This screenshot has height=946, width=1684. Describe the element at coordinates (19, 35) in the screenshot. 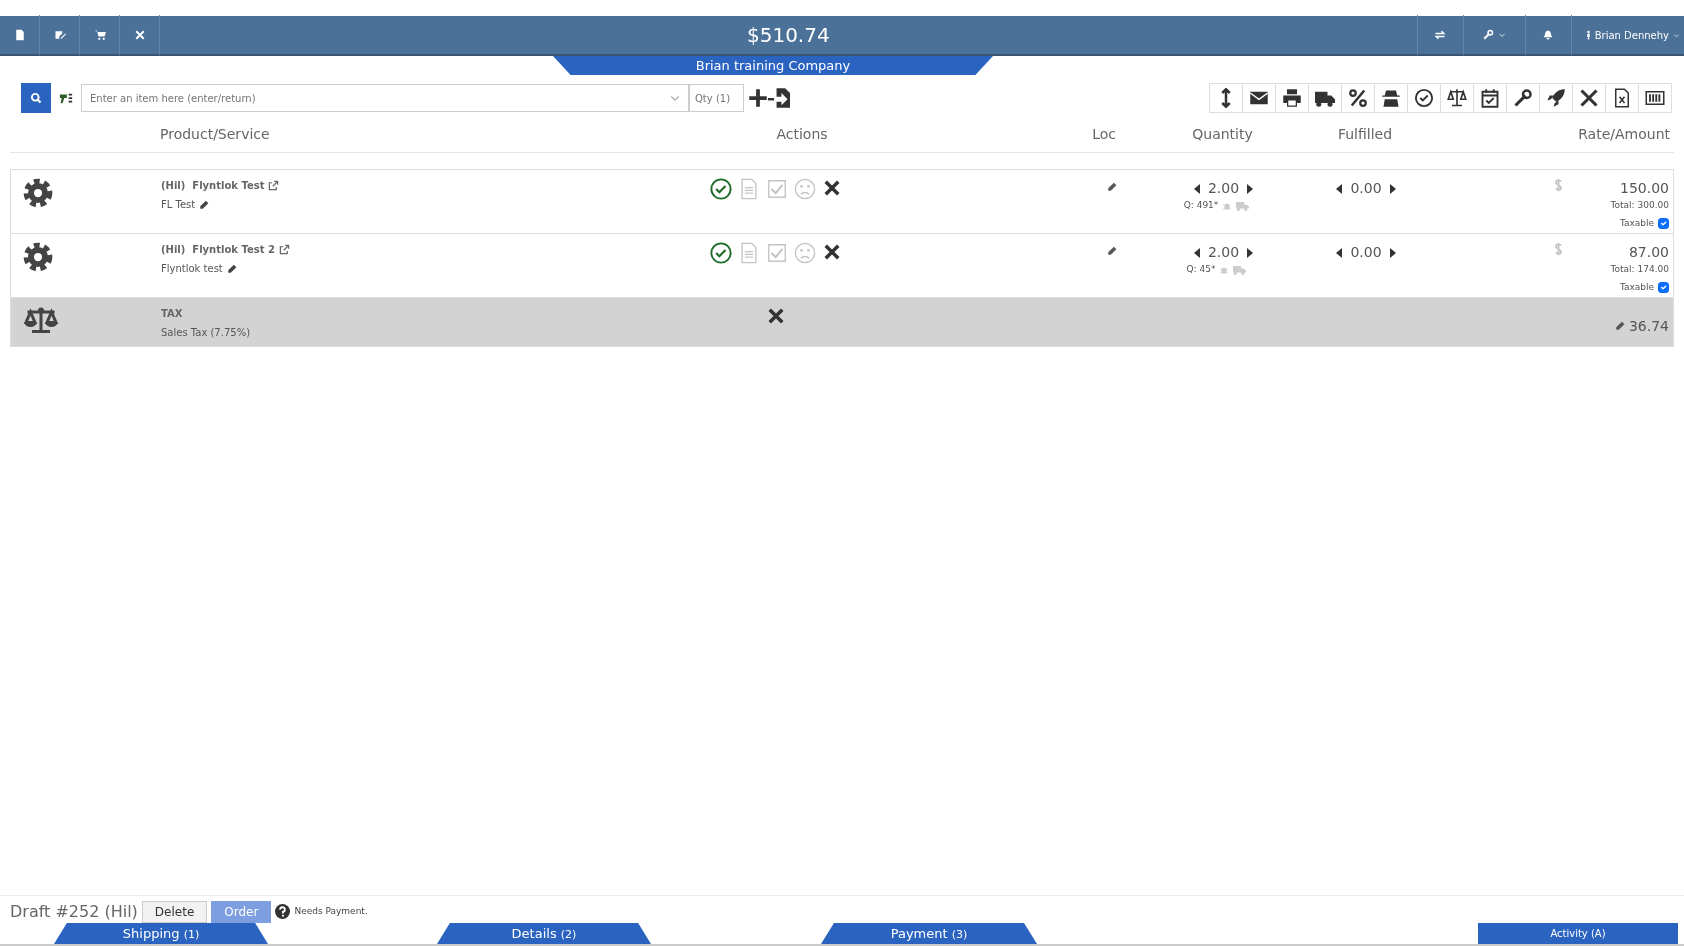

I see `document-icon` at that location.